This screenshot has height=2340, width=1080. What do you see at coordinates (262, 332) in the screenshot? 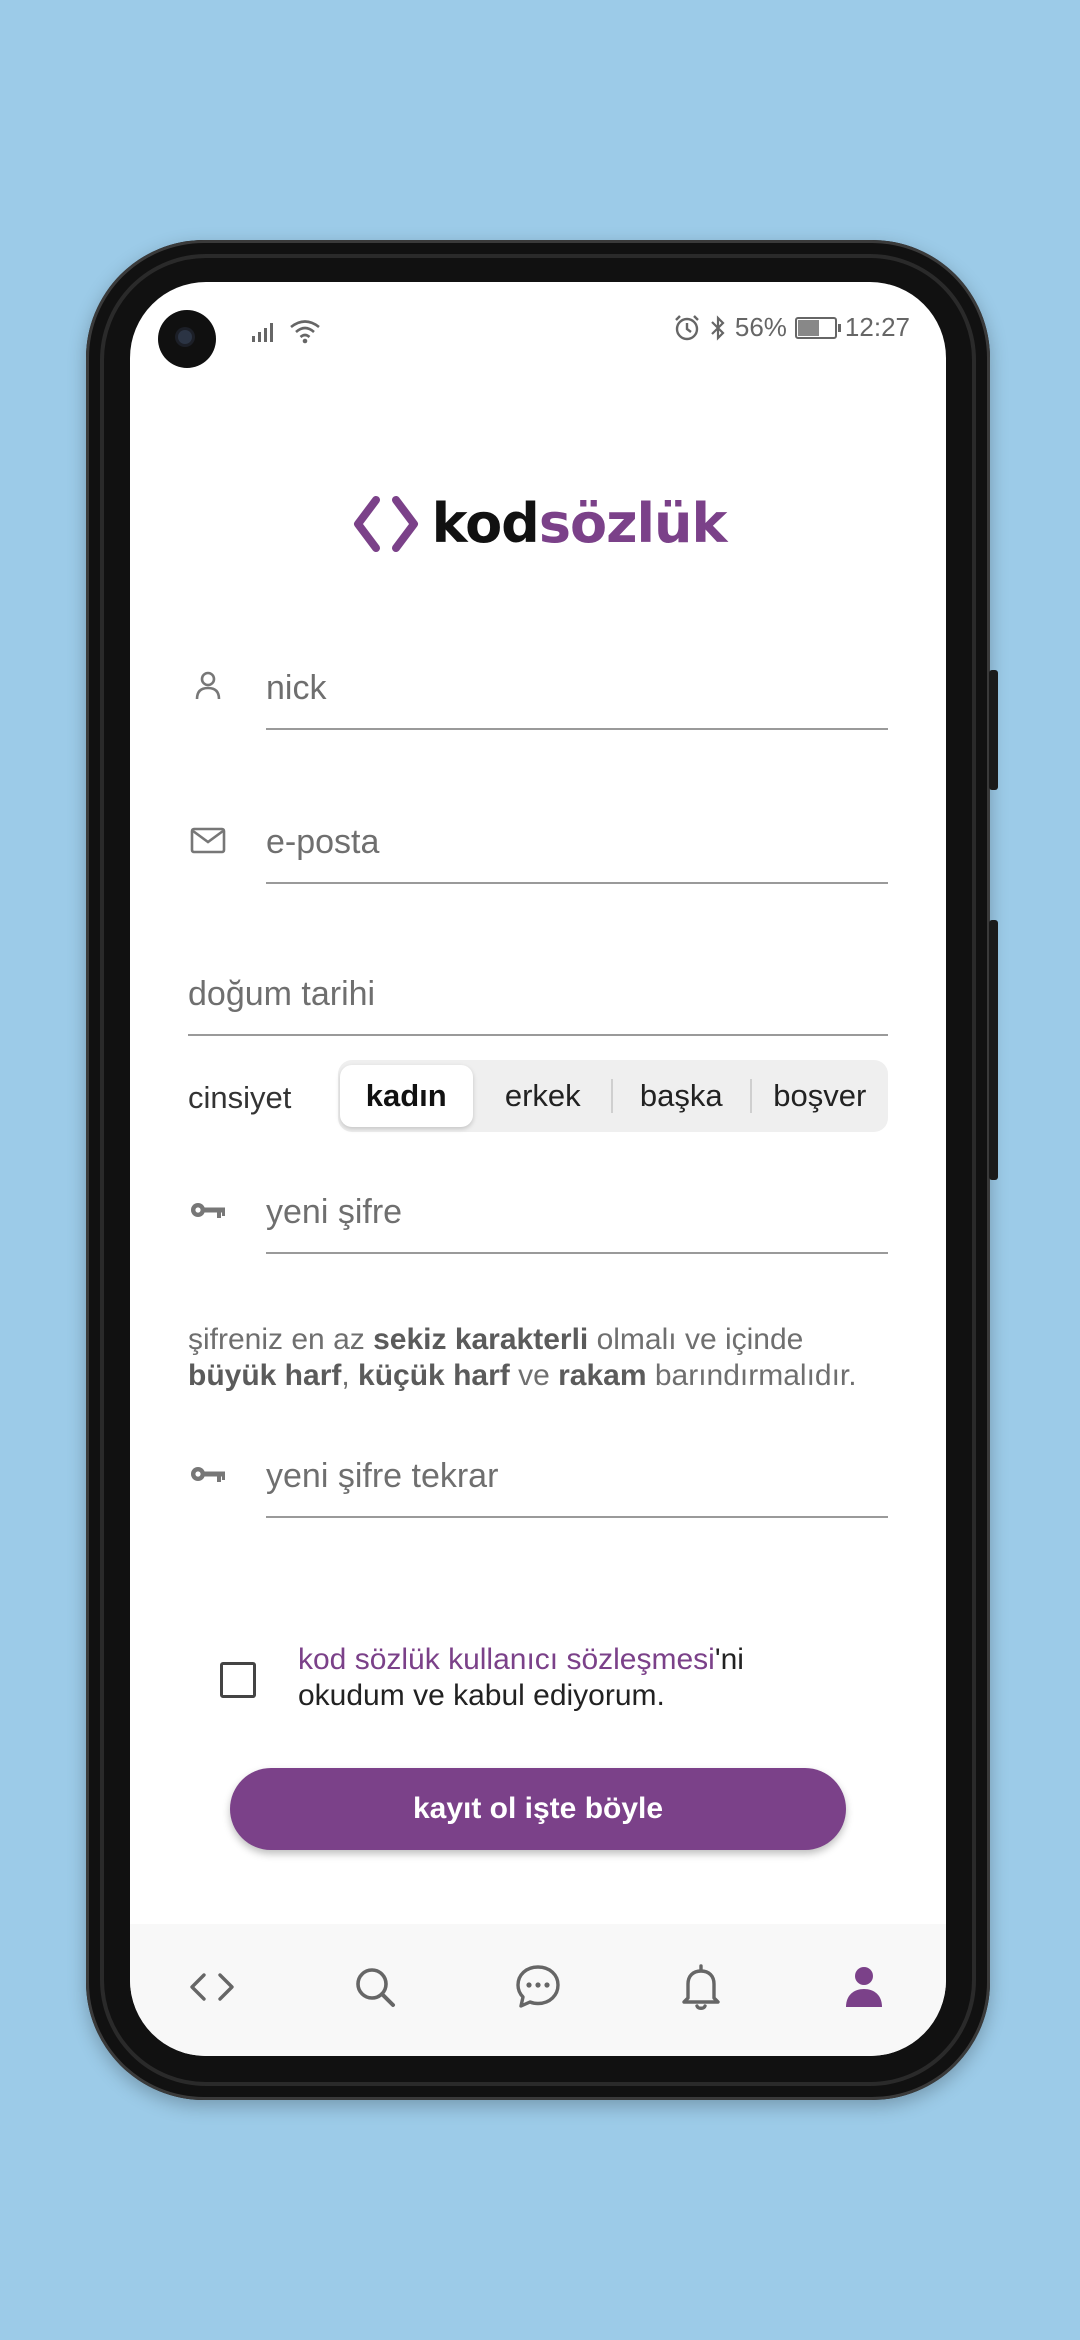
I see `signal-icon` at bounding box center [262, 332].